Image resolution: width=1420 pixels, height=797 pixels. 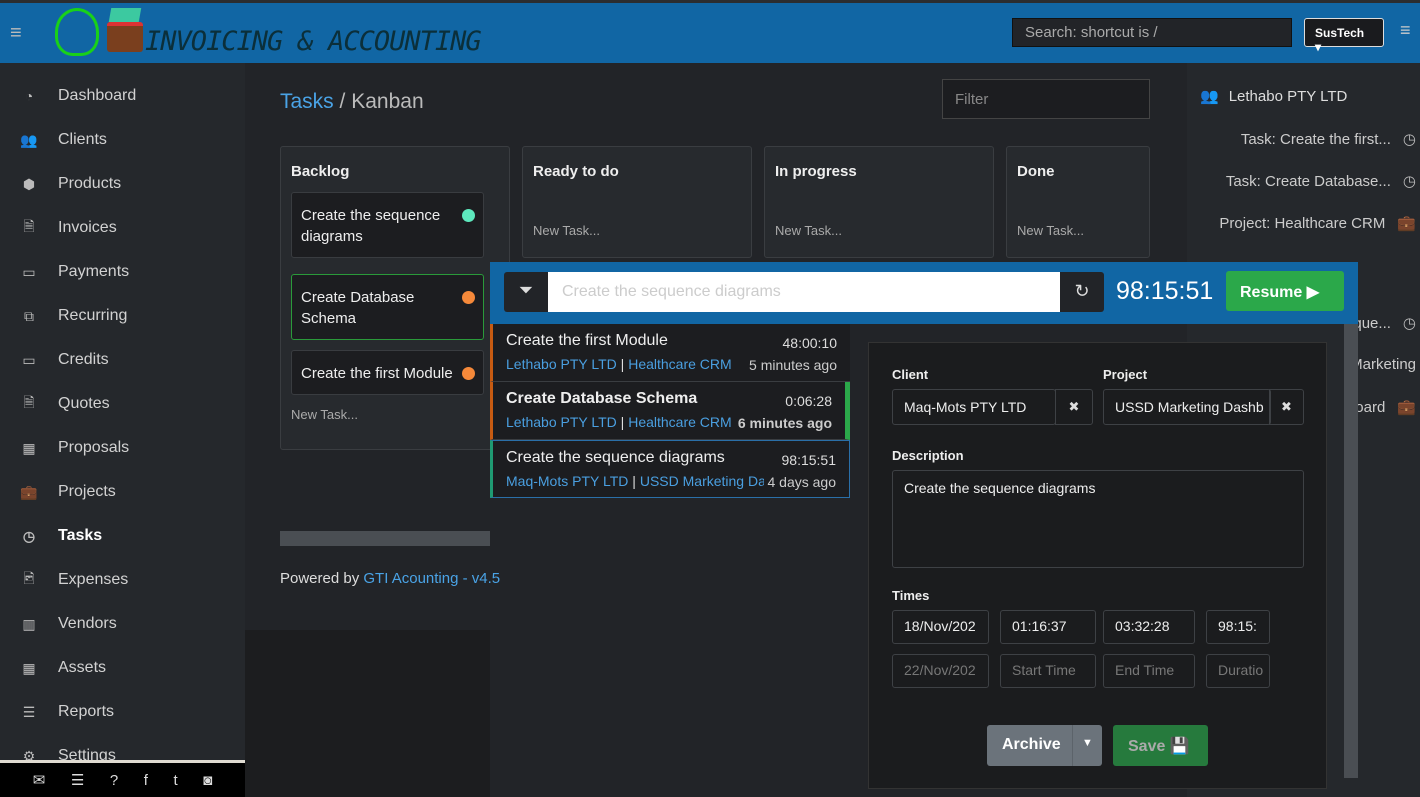 I want to click on right-panel-item: Task: Create Database... ◷, so click(x=1321, y=181).